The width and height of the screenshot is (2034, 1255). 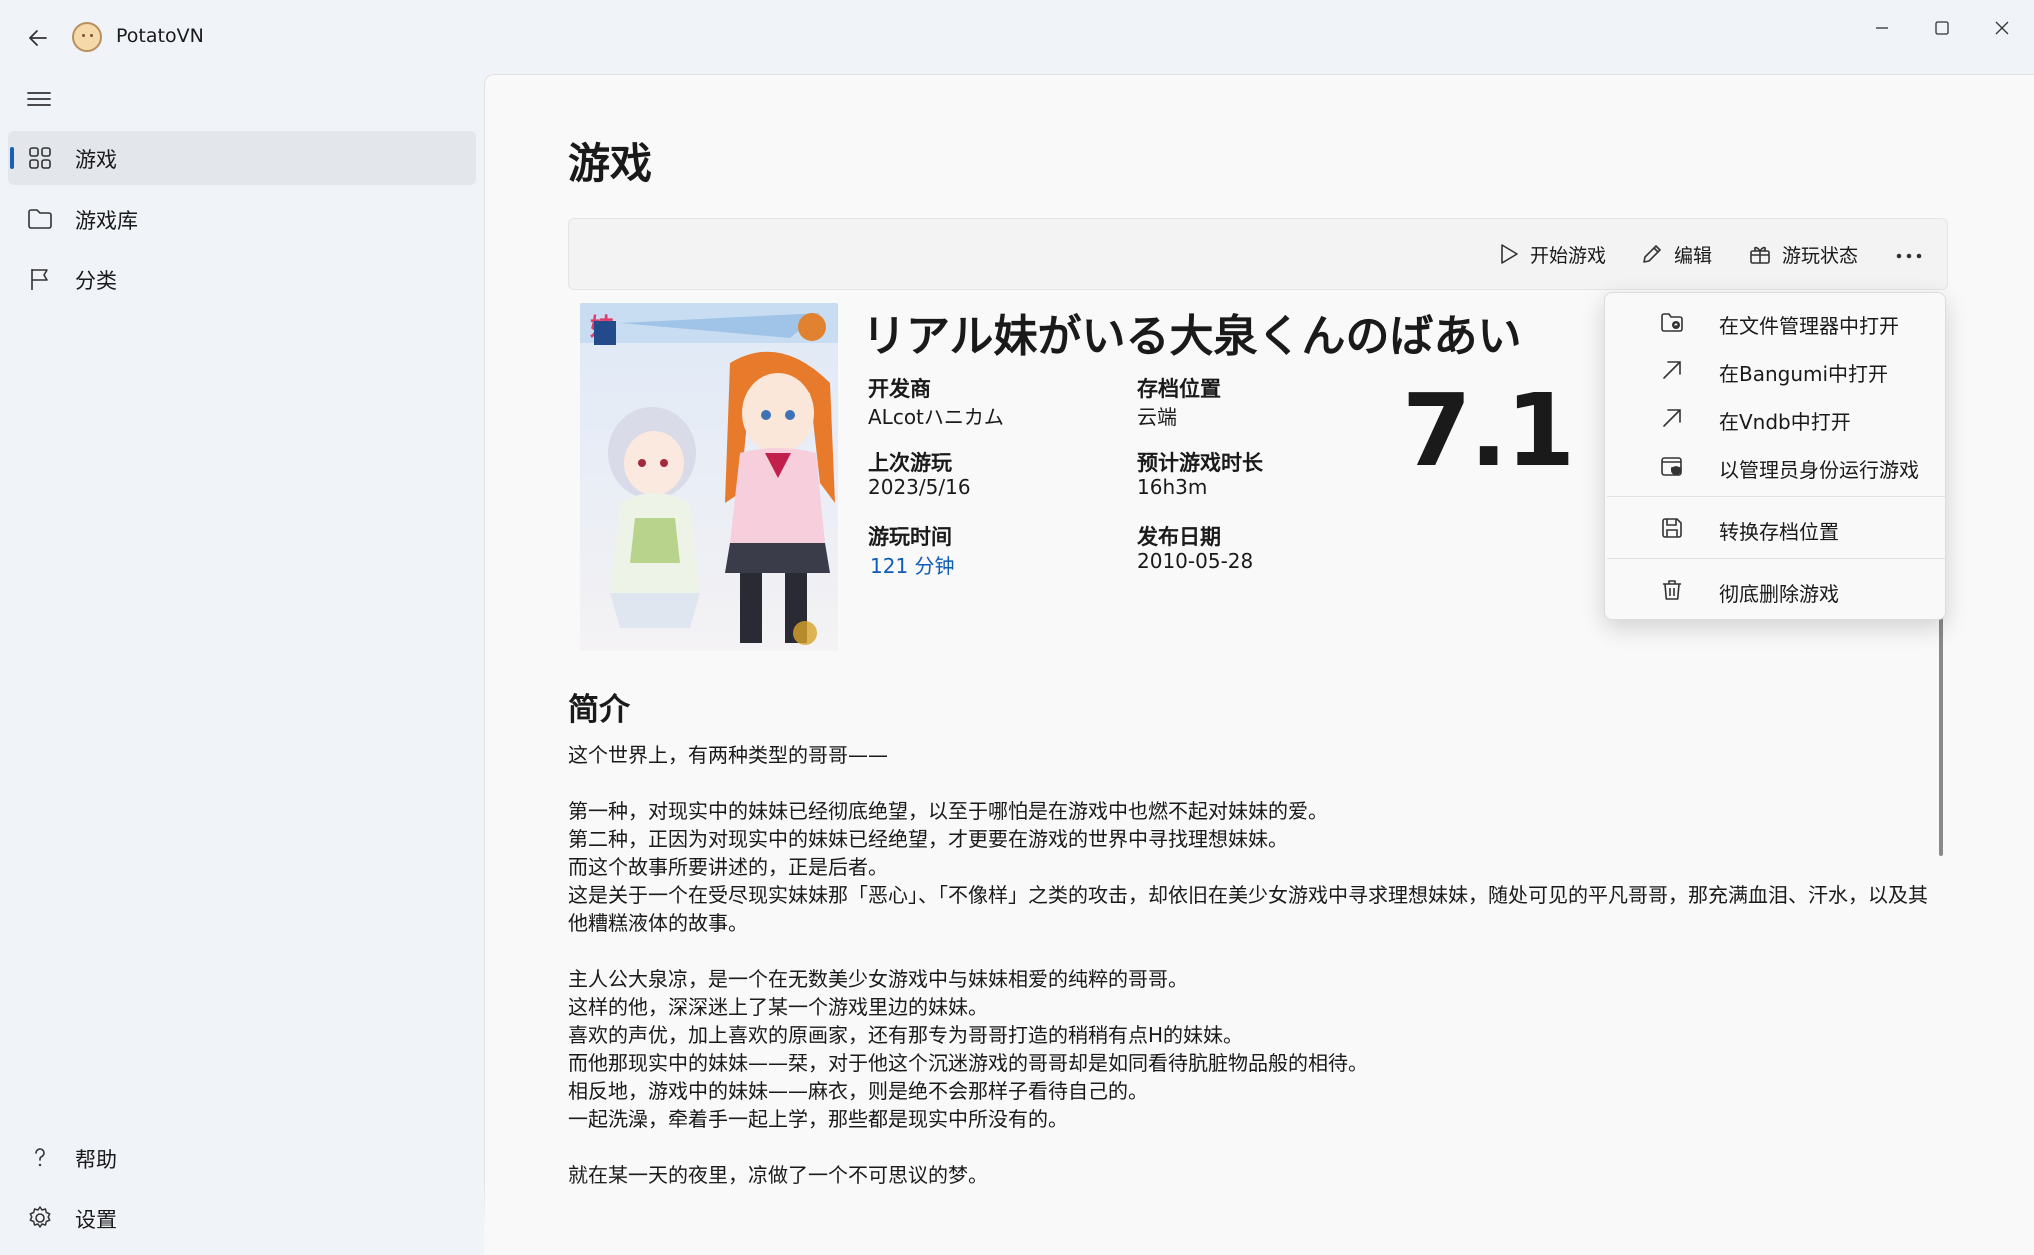 I want to click on scroll-fade, so click(x=1259, y=1217).